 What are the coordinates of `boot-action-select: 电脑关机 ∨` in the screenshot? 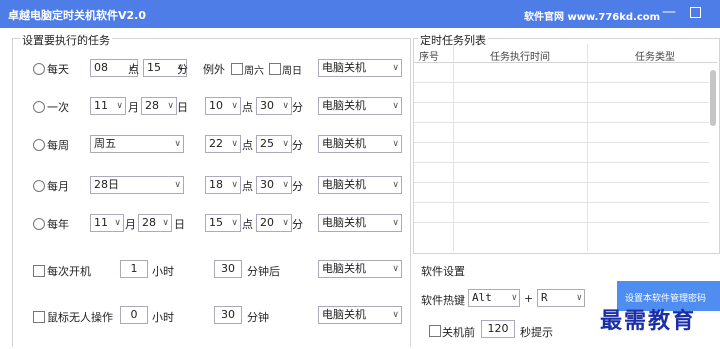 It's located at (360, 269).